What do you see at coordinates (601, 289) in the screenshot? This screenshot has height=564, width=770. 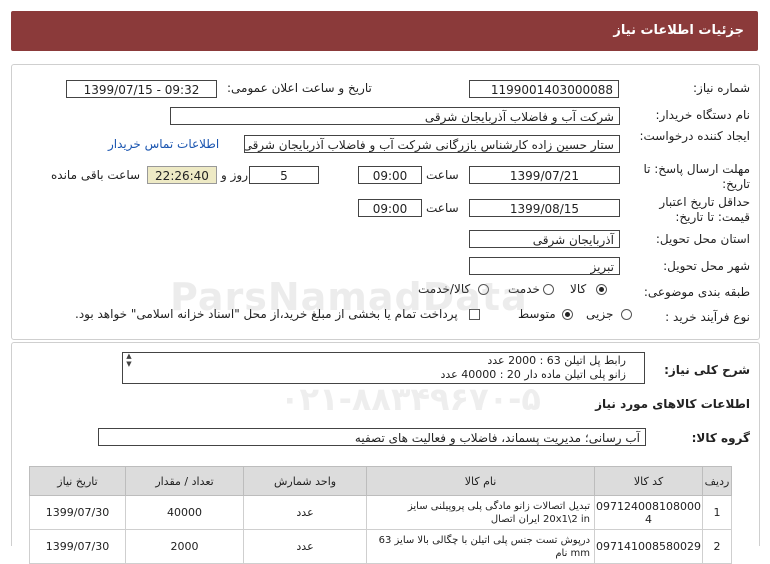 I see `category-radio-goods` at bounding box center [601, 289].